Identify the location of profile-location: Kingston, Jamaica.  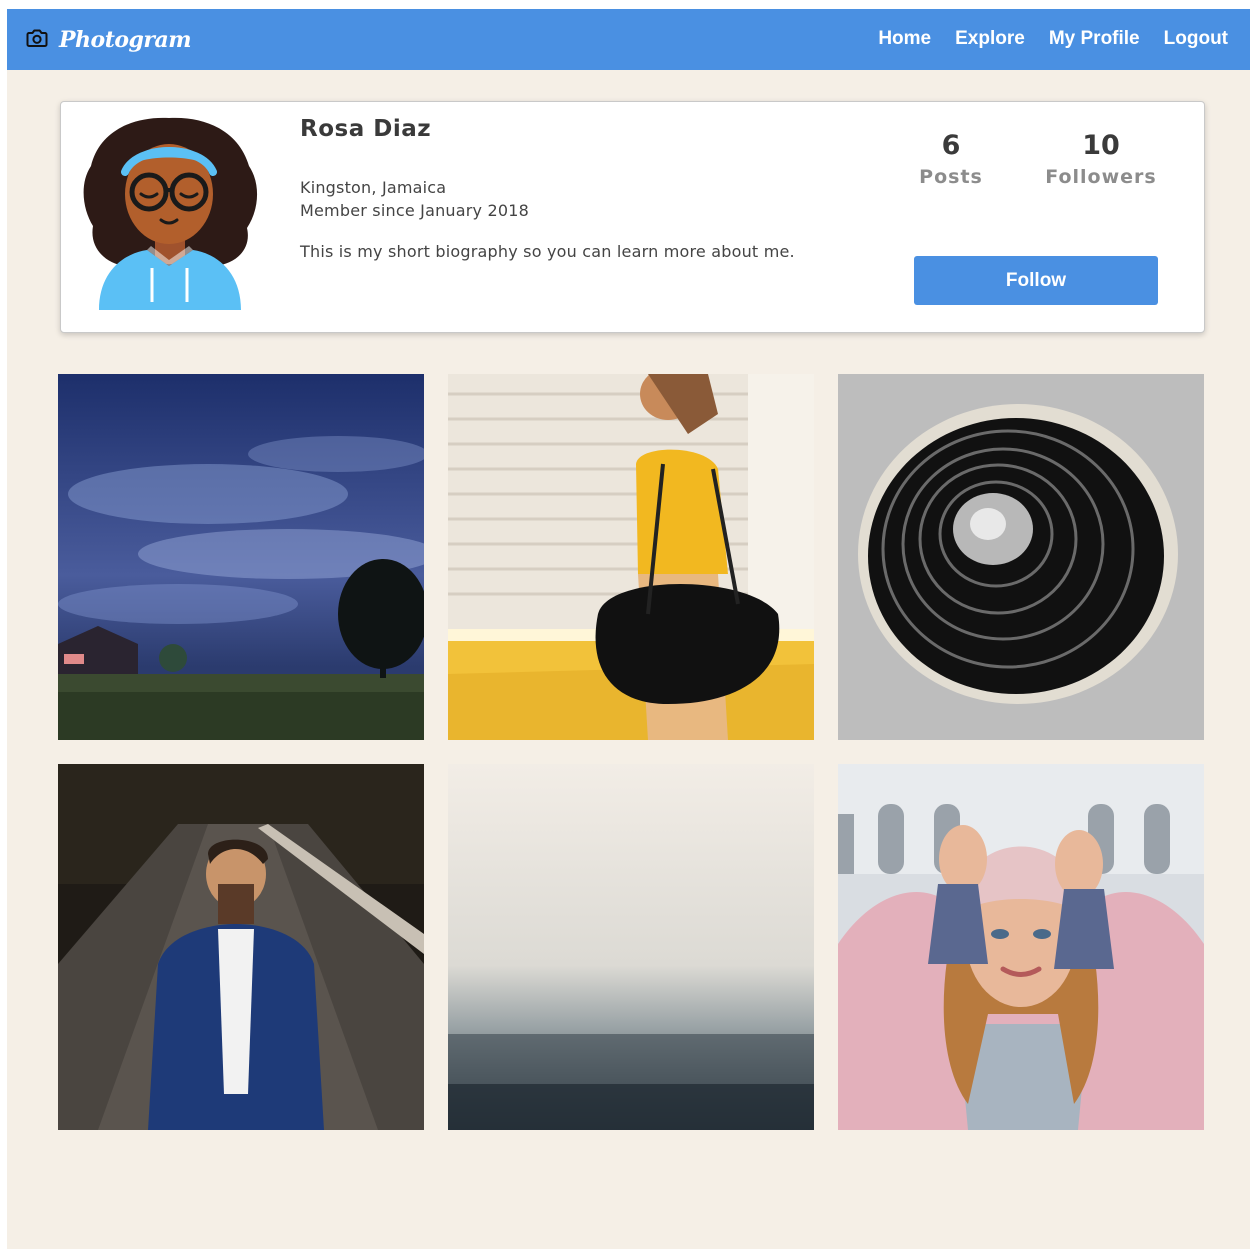
(373, 187).